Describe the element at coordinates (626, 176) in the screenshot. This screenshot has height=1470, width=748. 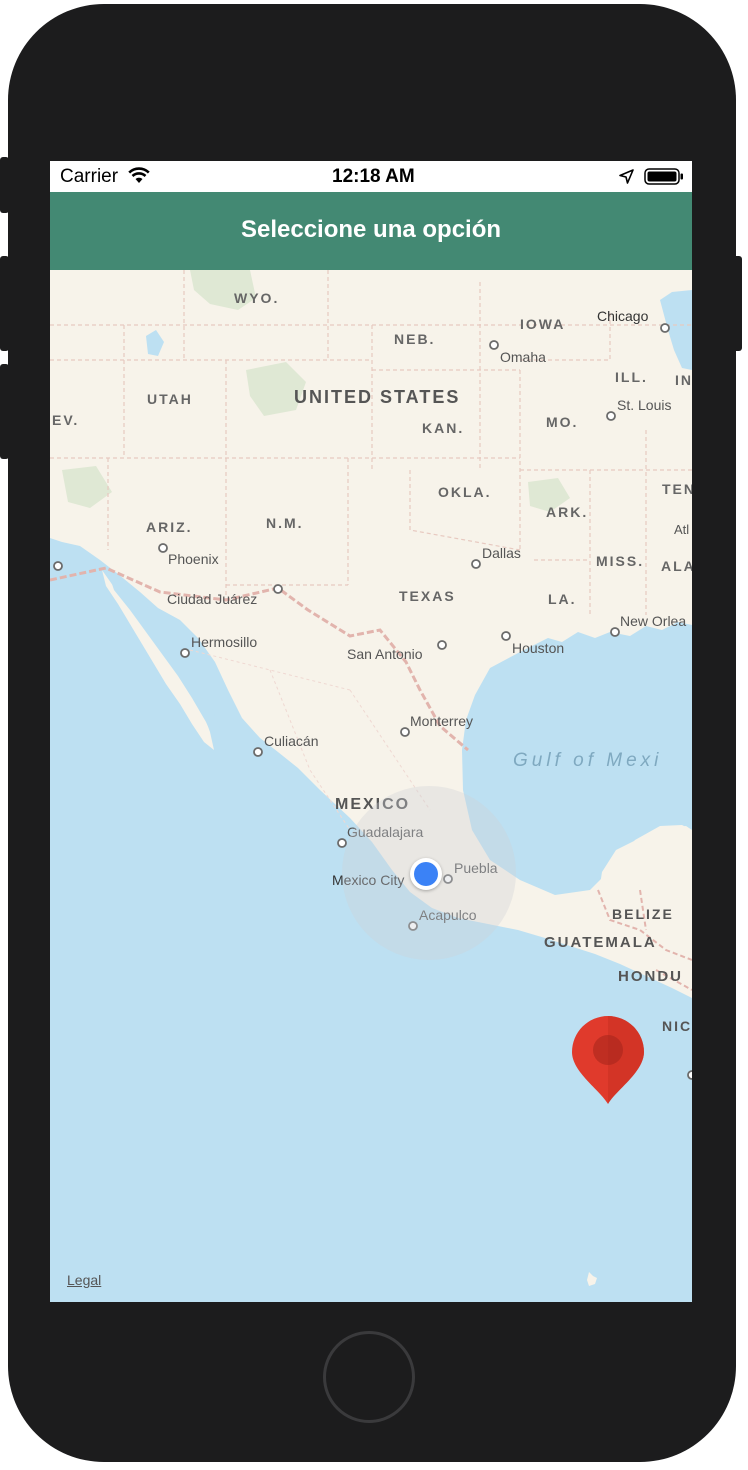
I see `location-arrow-icon` at that location.